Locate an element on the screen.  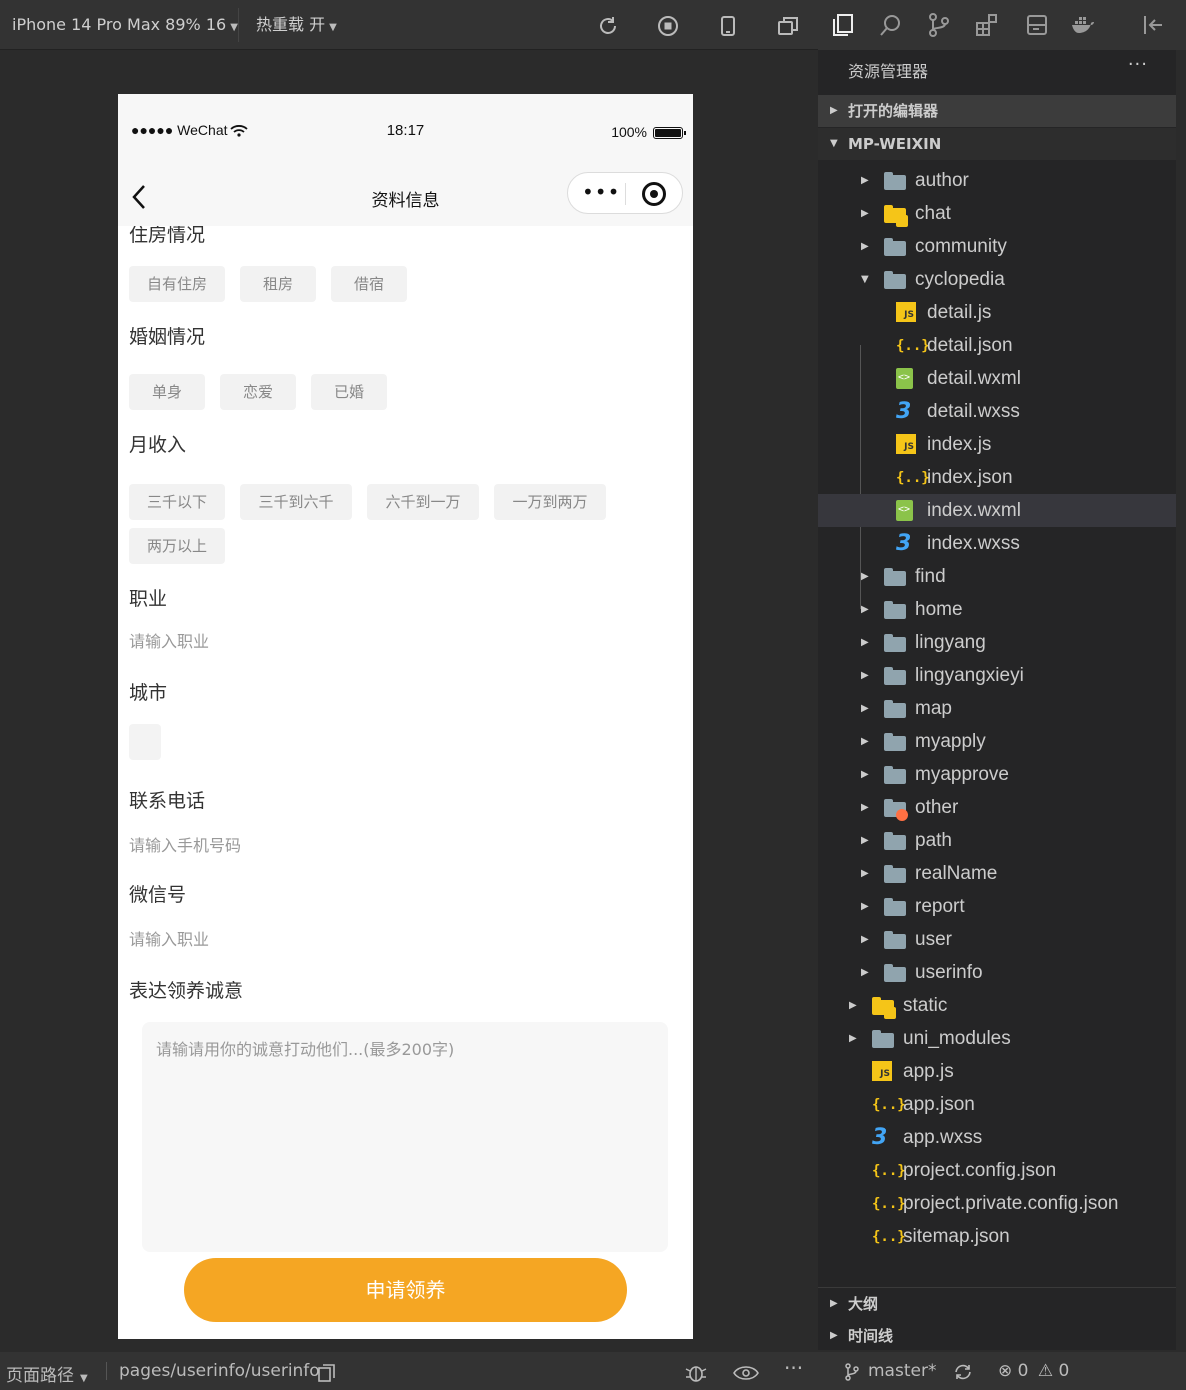
tree-item-index-json: {..} index.json is located at coordinates (997, 477).